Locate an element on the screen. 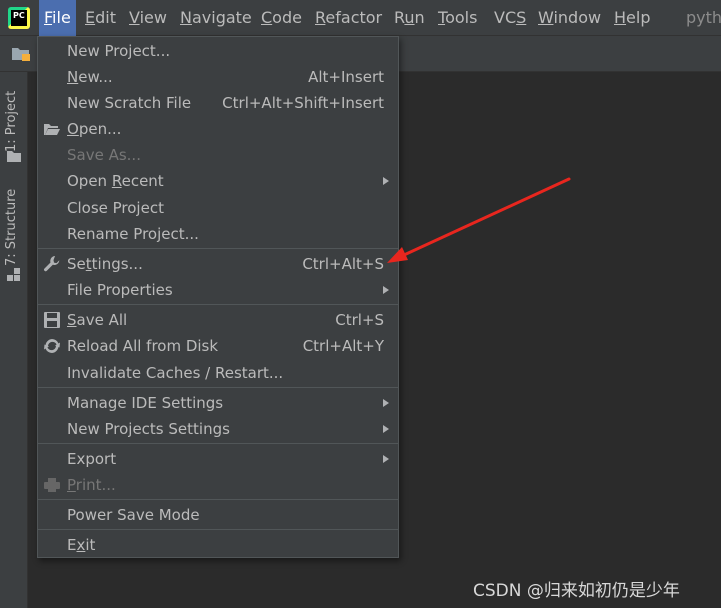 The image size is (721, 608). watermark: CSDN @归来如初仍是少年 is located at coordinates (576, 591).